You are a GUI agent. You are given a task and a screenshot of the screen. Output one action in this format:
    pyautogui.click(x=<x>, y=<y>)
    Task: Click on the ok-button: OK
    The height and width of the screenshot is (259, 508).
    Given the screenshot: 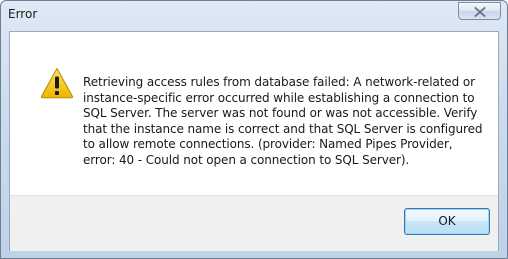 What is the action you would take?
    pyautogui.click(x=447, y=221)
    